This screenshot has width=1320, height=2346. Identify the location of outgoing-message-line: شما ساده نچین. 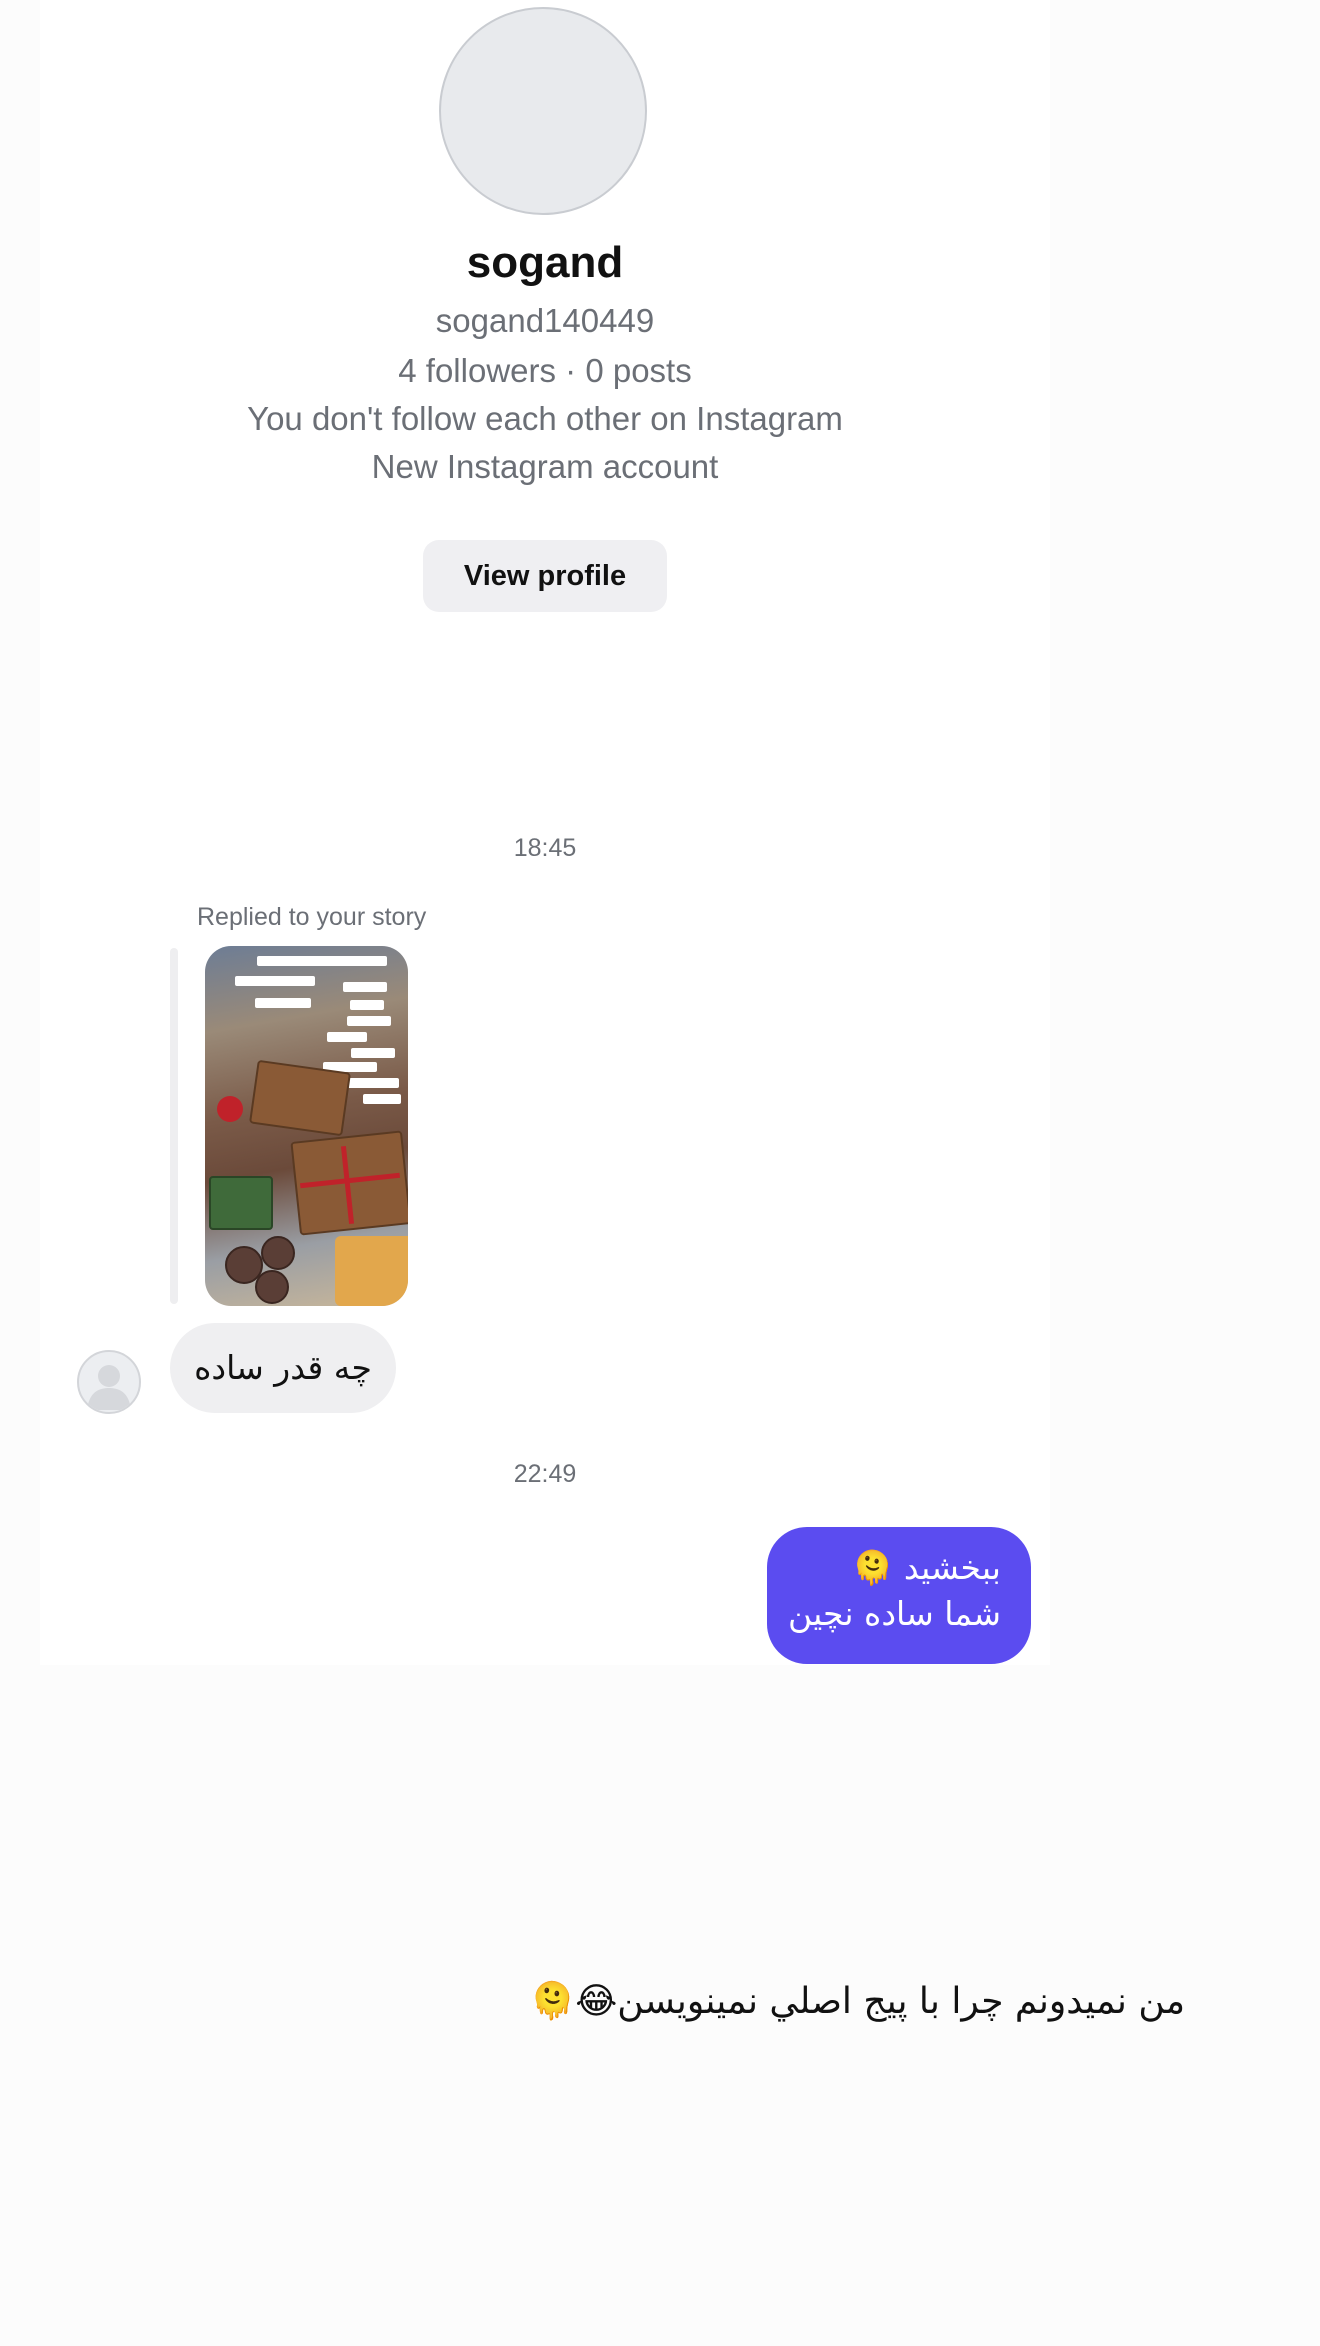
(894, 1613).